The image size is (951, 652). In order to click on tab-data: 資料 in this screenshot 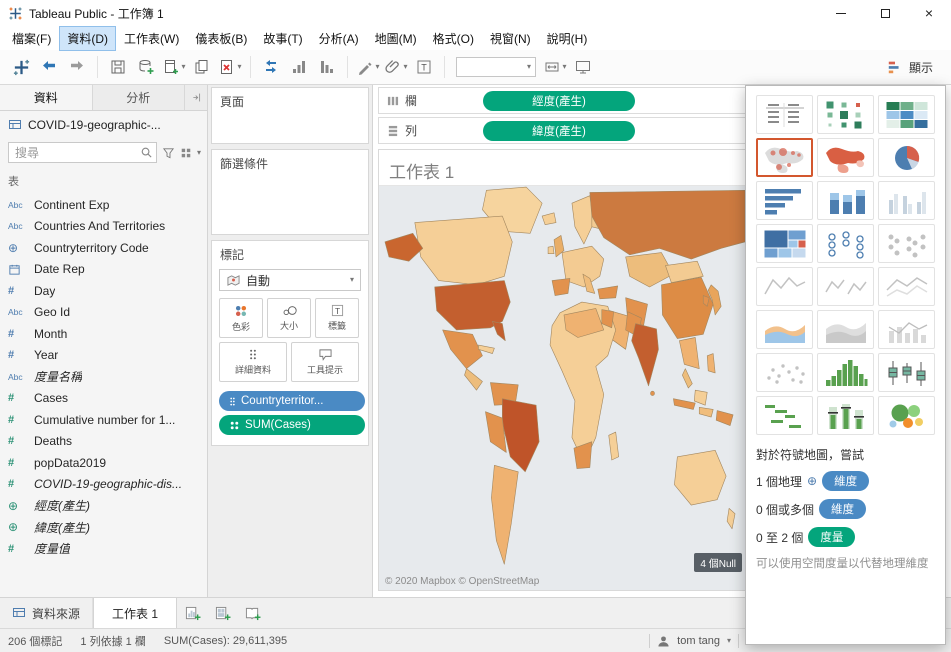, I will do `click(46, 97)`.